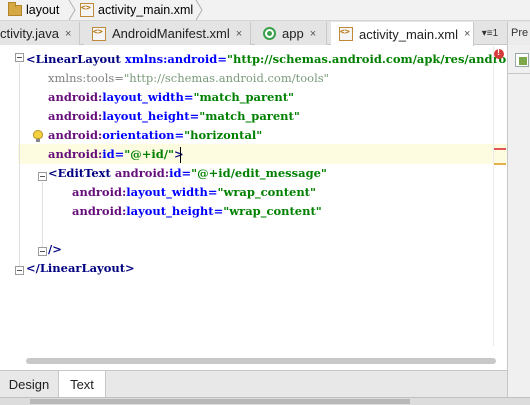 This screenshot has height=405, width=530. I want to click on code-token: >, so click(179, 154).